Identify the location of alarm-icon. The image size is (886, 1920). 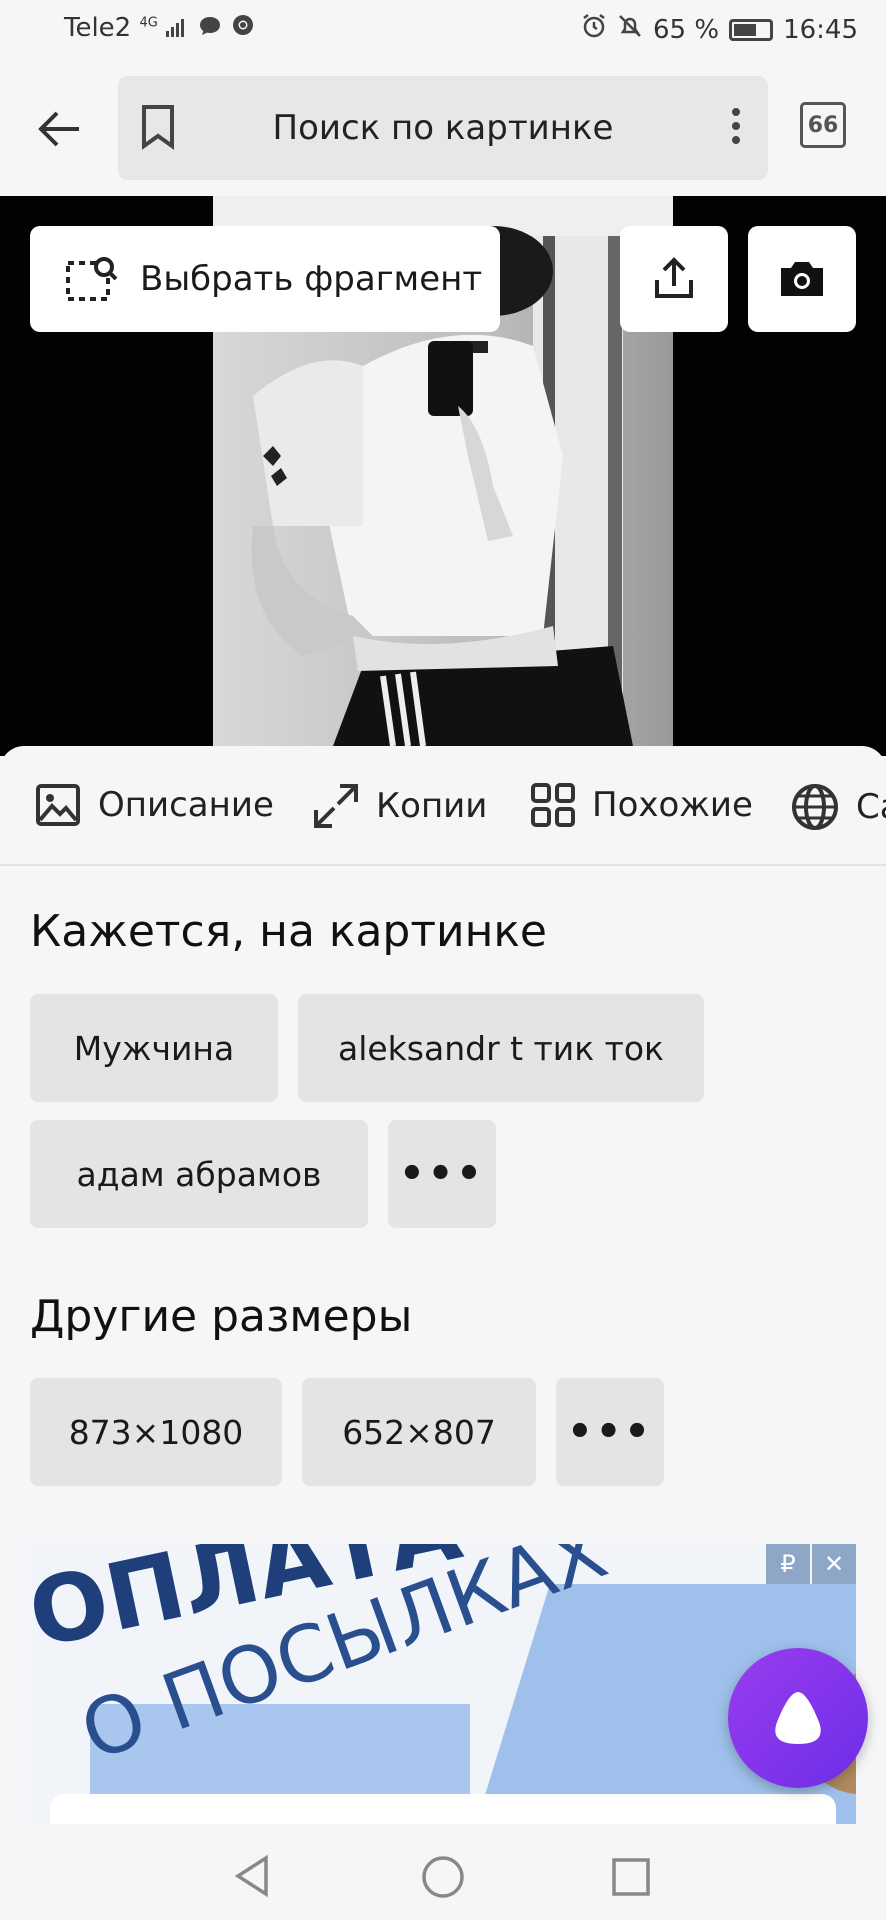
(594, 29).